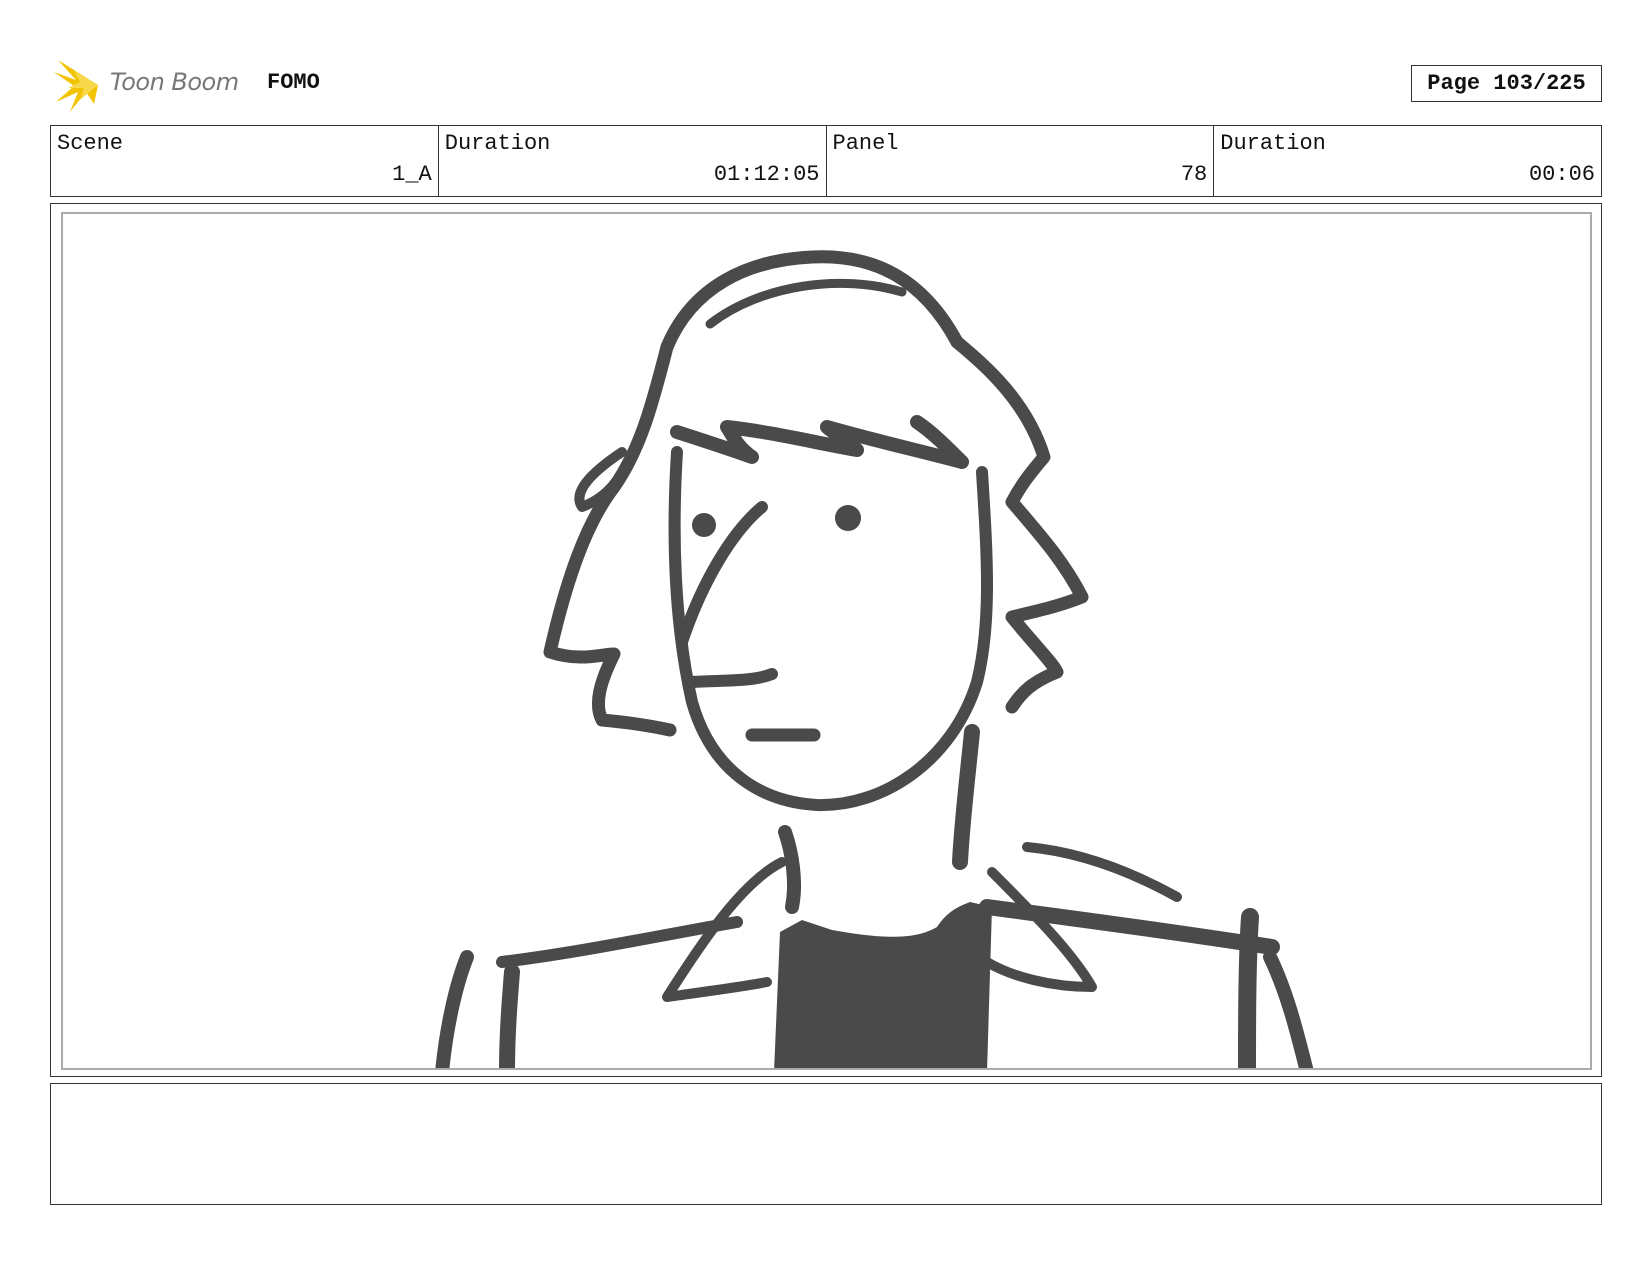  Describe the element at coordinates (497, 143) in the screenshot. I see `scene-duration-label: Duration` at that location.